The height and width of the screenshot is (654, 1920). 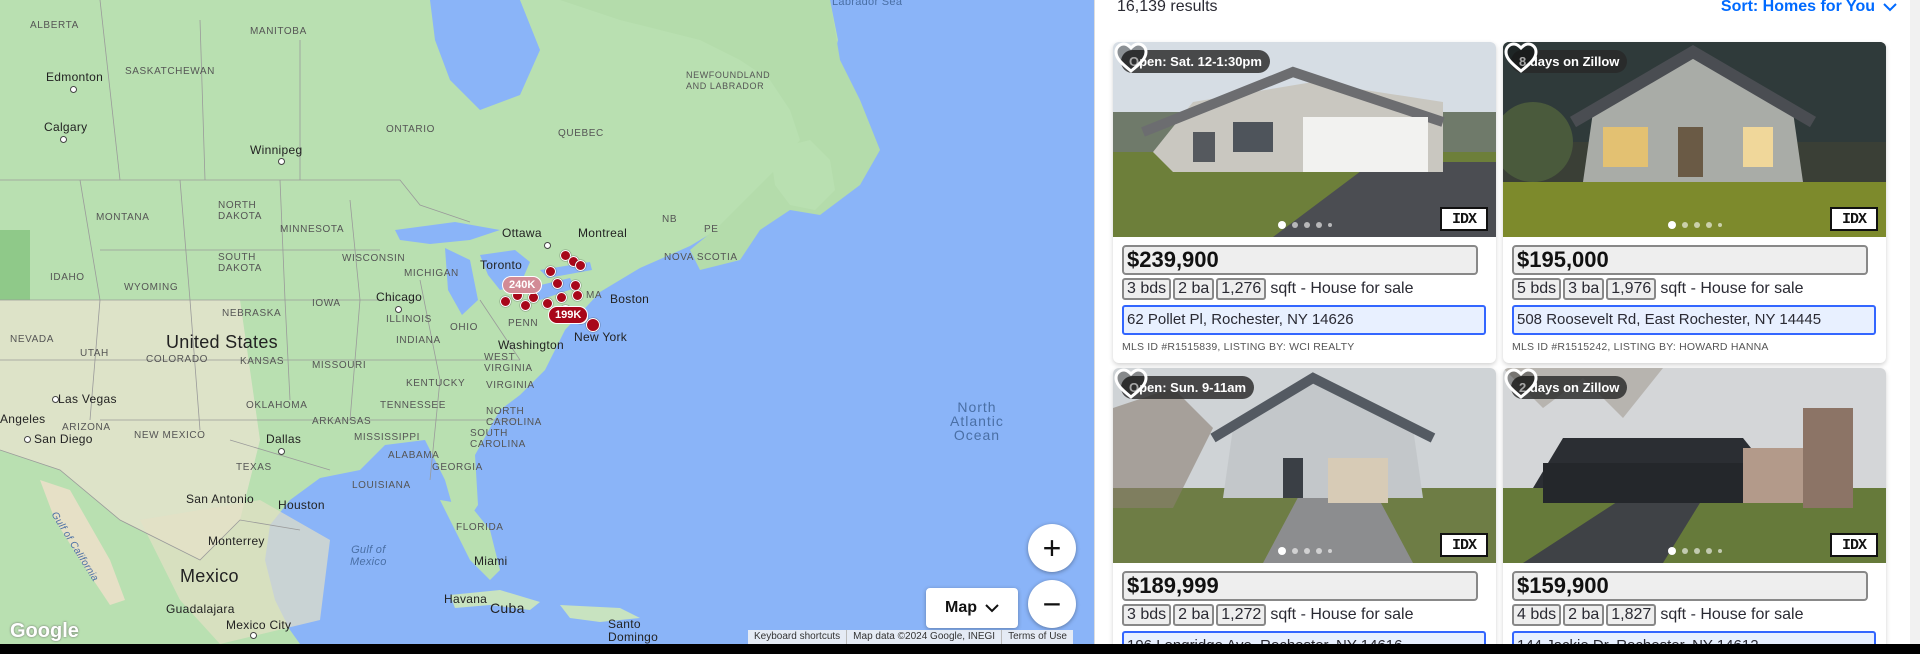 What do you see at coordinates (1854, 219) in the screenshot?
I see `idx-logo: IDX` at bounding box center [1854, 219].